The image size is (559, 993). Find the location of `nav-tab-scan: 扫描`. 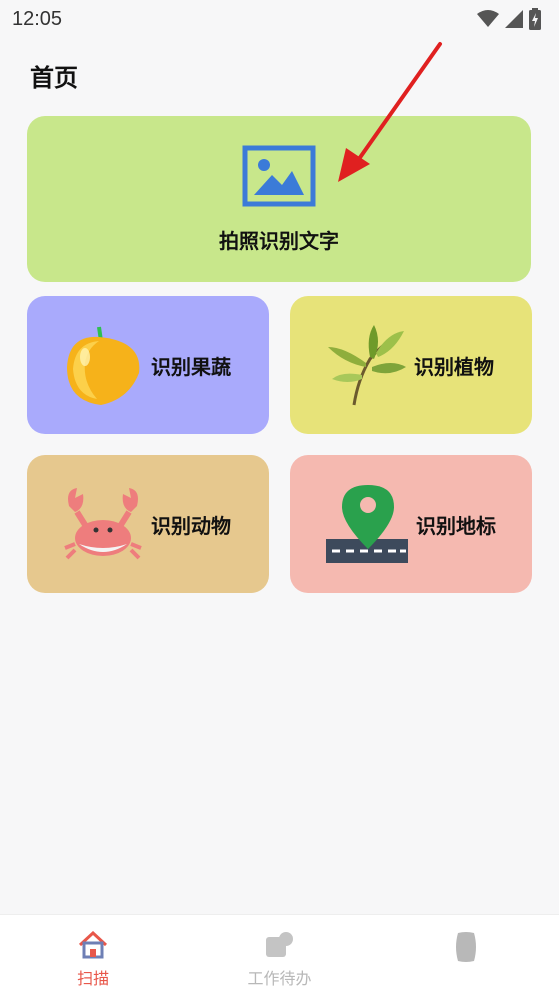

nav-tab-scan: 扫描 is located at coordinates (93, 954).